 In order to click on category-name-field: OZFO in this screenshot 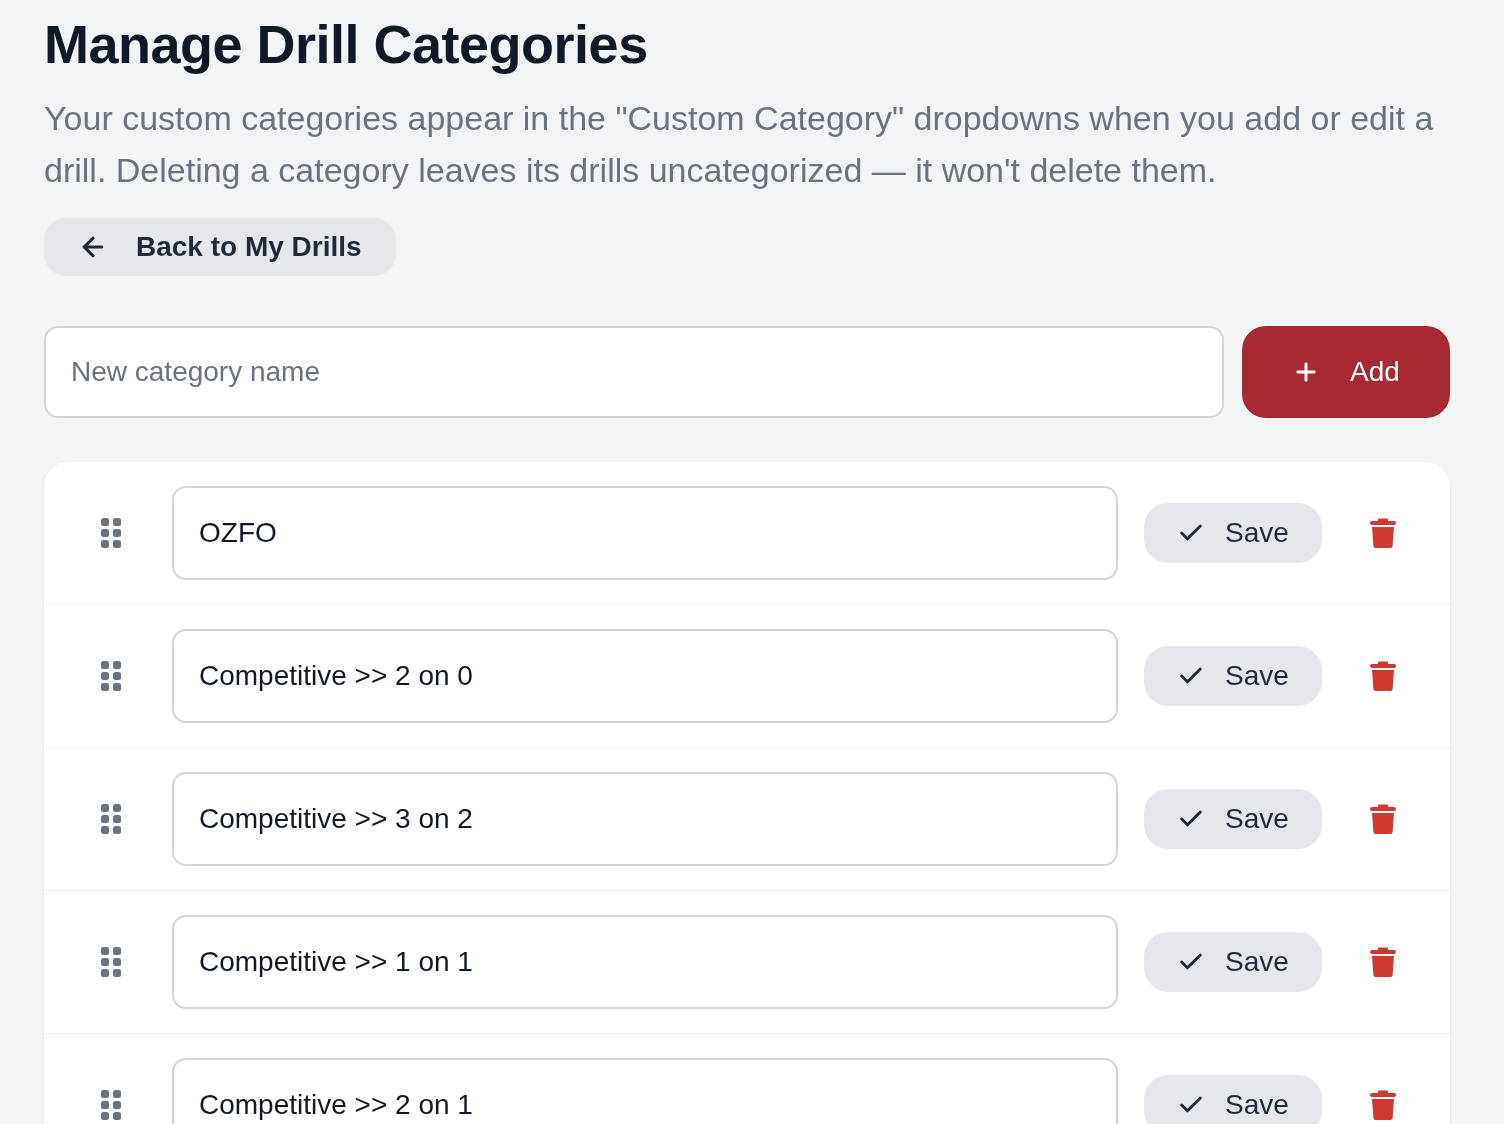, I will do `click(645, 533)`.